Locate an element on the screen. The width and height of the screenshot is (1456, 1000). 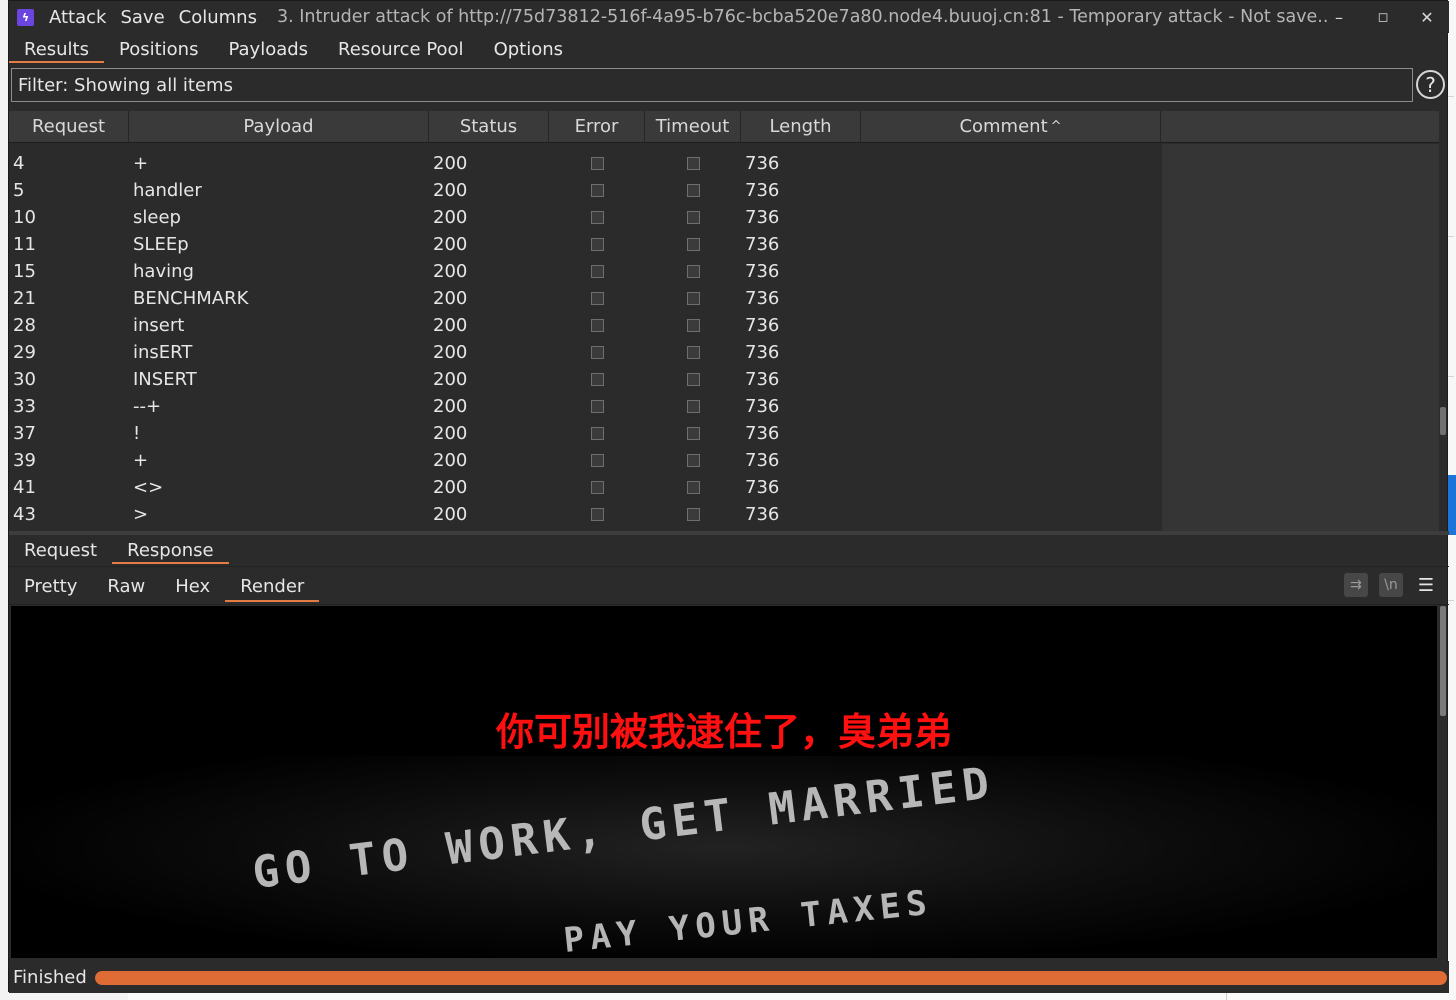
cell-payload: INSERT is located at coordinates (165, 379).